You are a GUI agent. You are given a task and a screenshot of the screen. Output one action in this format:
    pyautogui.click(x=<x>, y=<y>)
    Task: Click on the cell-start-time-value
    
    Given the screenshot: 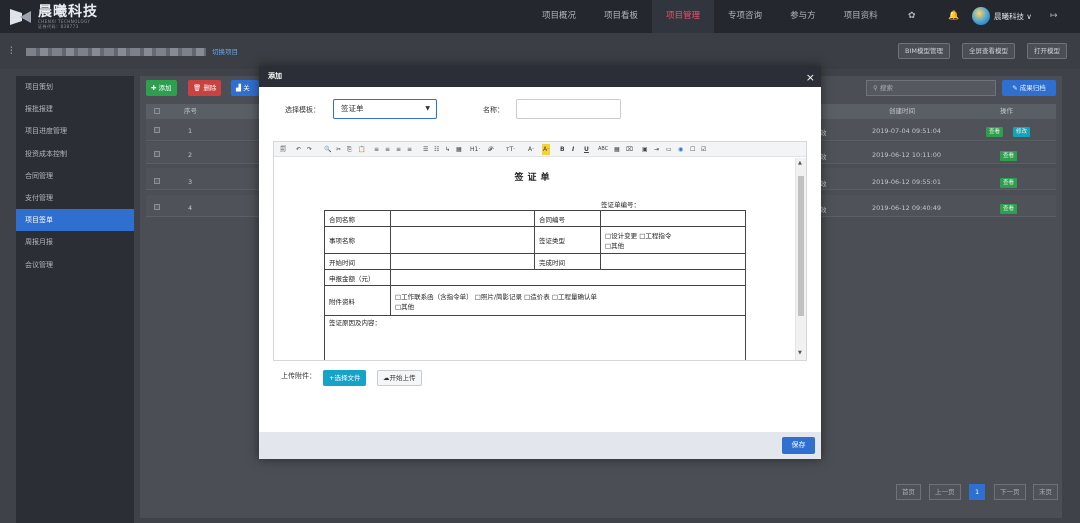 What is the action you would take?
    pyautogui.click(x=462, y=261)
    